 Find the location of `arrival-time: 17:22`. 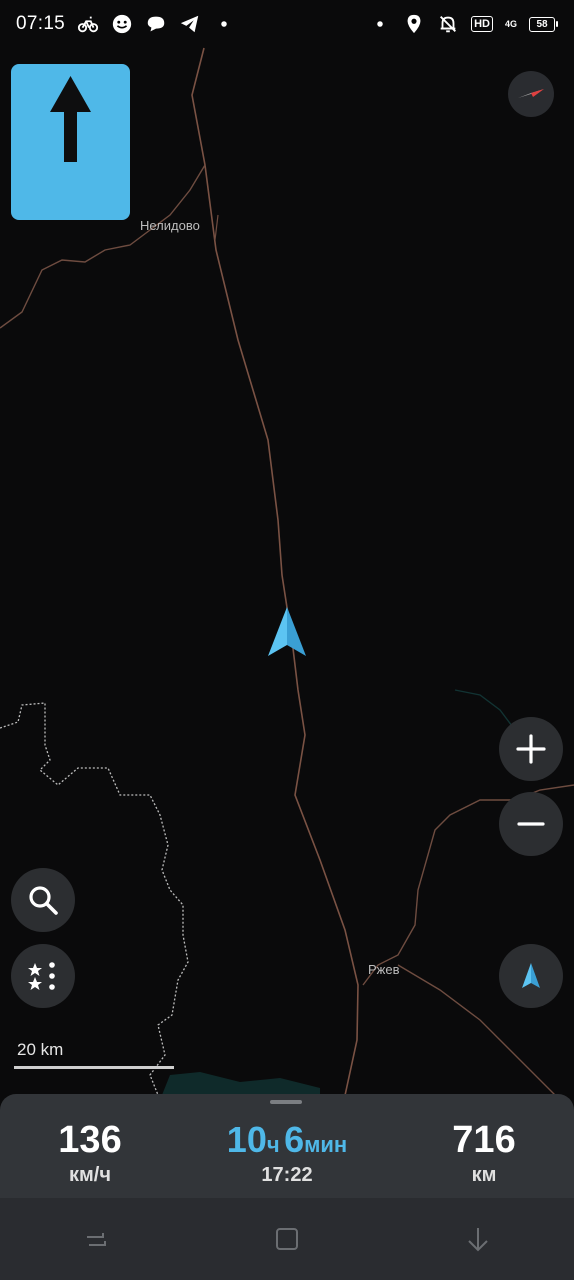

arrival-time: 17:22 is located at coordinates (287, 1175).